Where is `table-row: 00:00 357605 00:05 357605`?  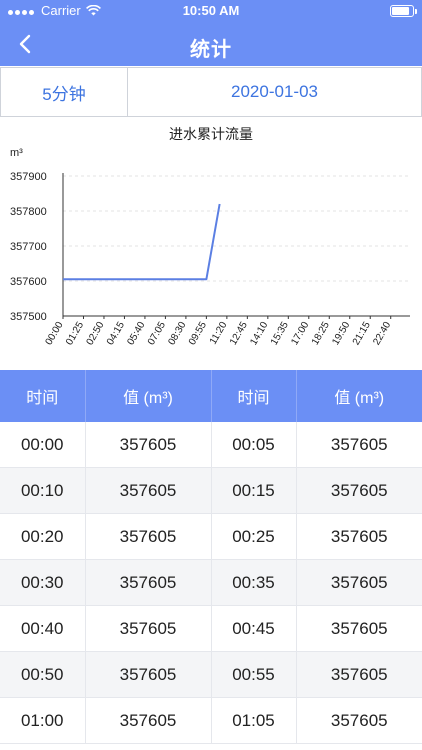 table-row: 00:00 357605 00:05 357605 is located at coordinates (211, 445).